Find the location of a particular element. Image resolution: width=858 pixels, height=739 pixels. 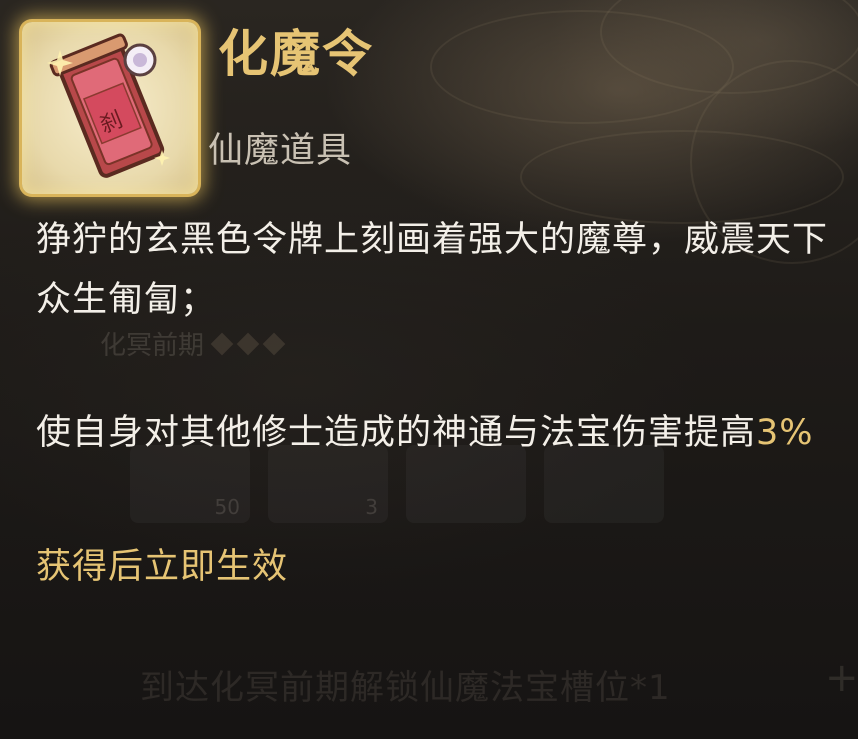

add-slot-button: + is located at coordinates (841, 678).